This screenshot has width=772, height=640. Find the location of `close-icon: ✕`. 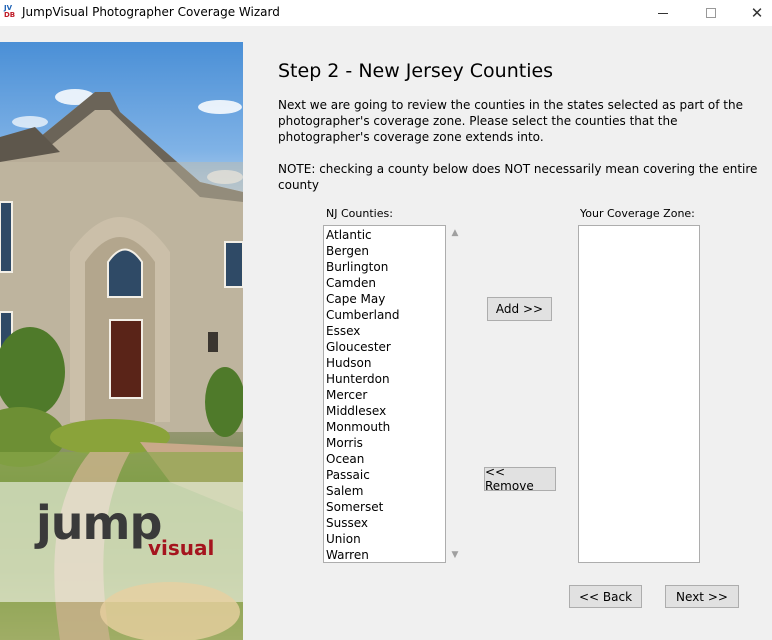

close-icon: ✕ is located at coordinates (757, 13).